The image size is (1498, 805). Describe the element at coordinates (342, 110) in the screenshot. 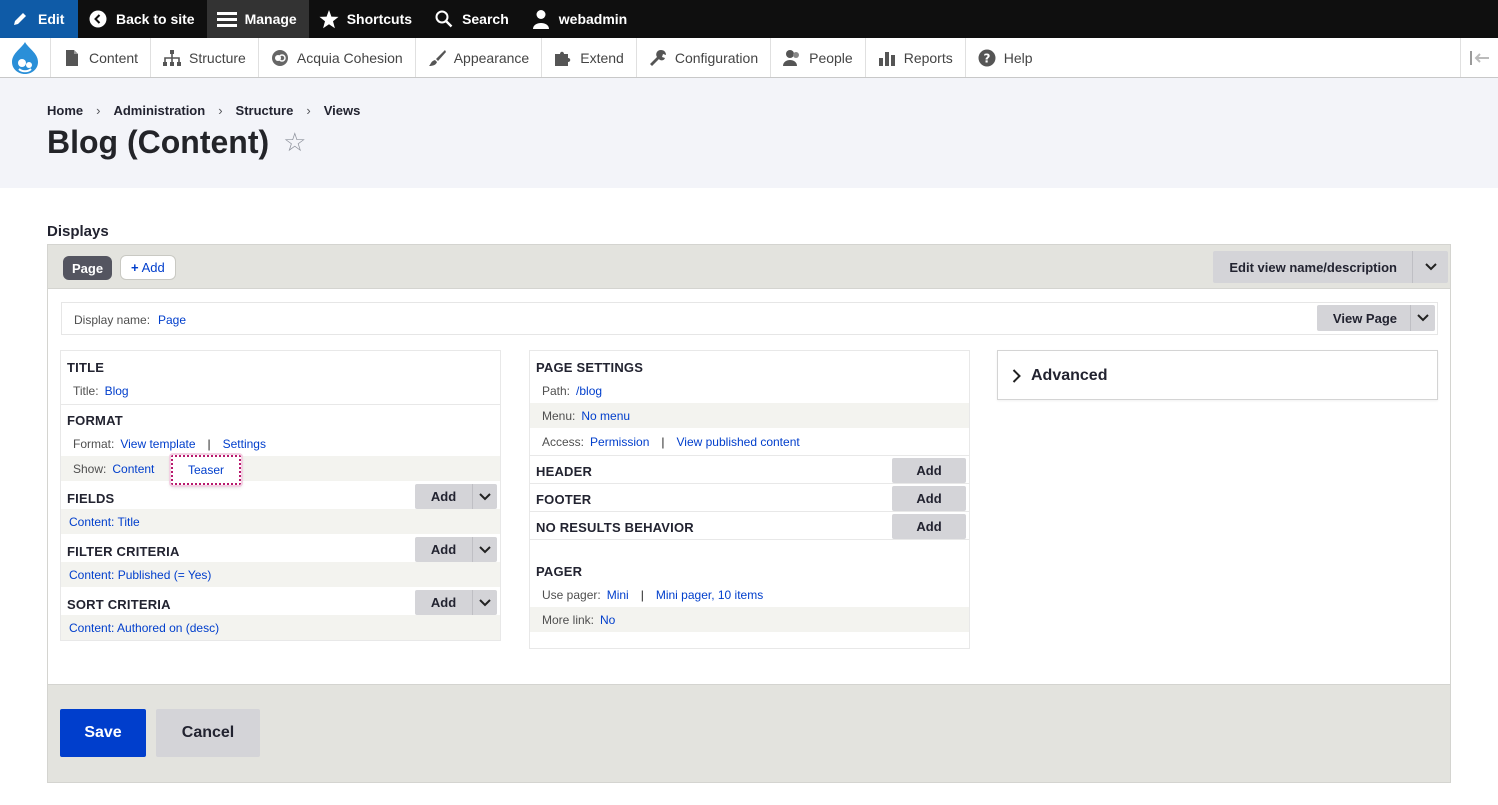

I see `breadcrumb-views: Views` at that location.